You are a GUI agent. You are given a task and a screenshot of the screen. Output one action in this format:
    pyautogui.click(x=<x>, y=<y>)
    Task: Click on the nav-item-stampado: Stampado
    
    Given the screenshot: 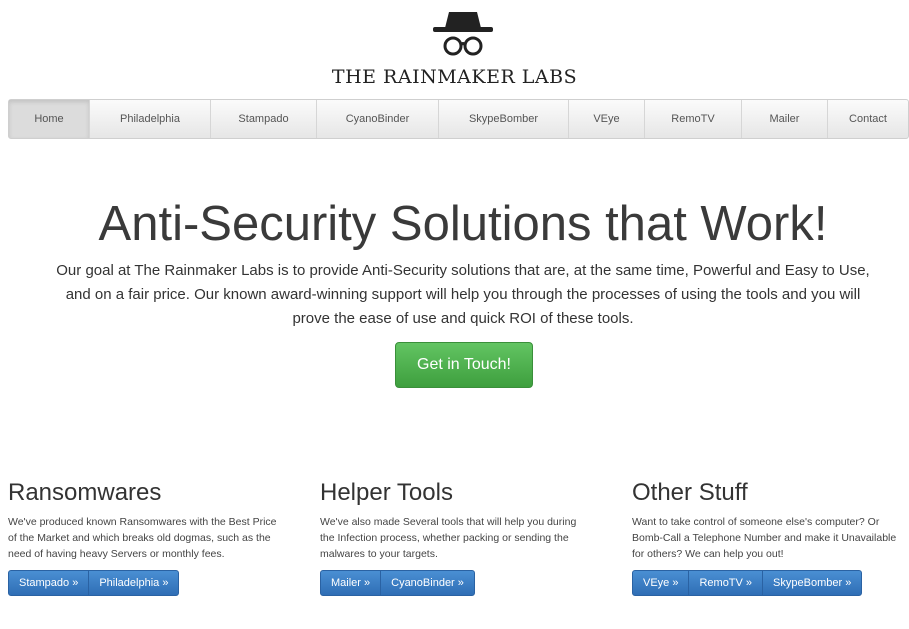 What is the action you would take?
    pyautogui.click(x=264, y=119)
    